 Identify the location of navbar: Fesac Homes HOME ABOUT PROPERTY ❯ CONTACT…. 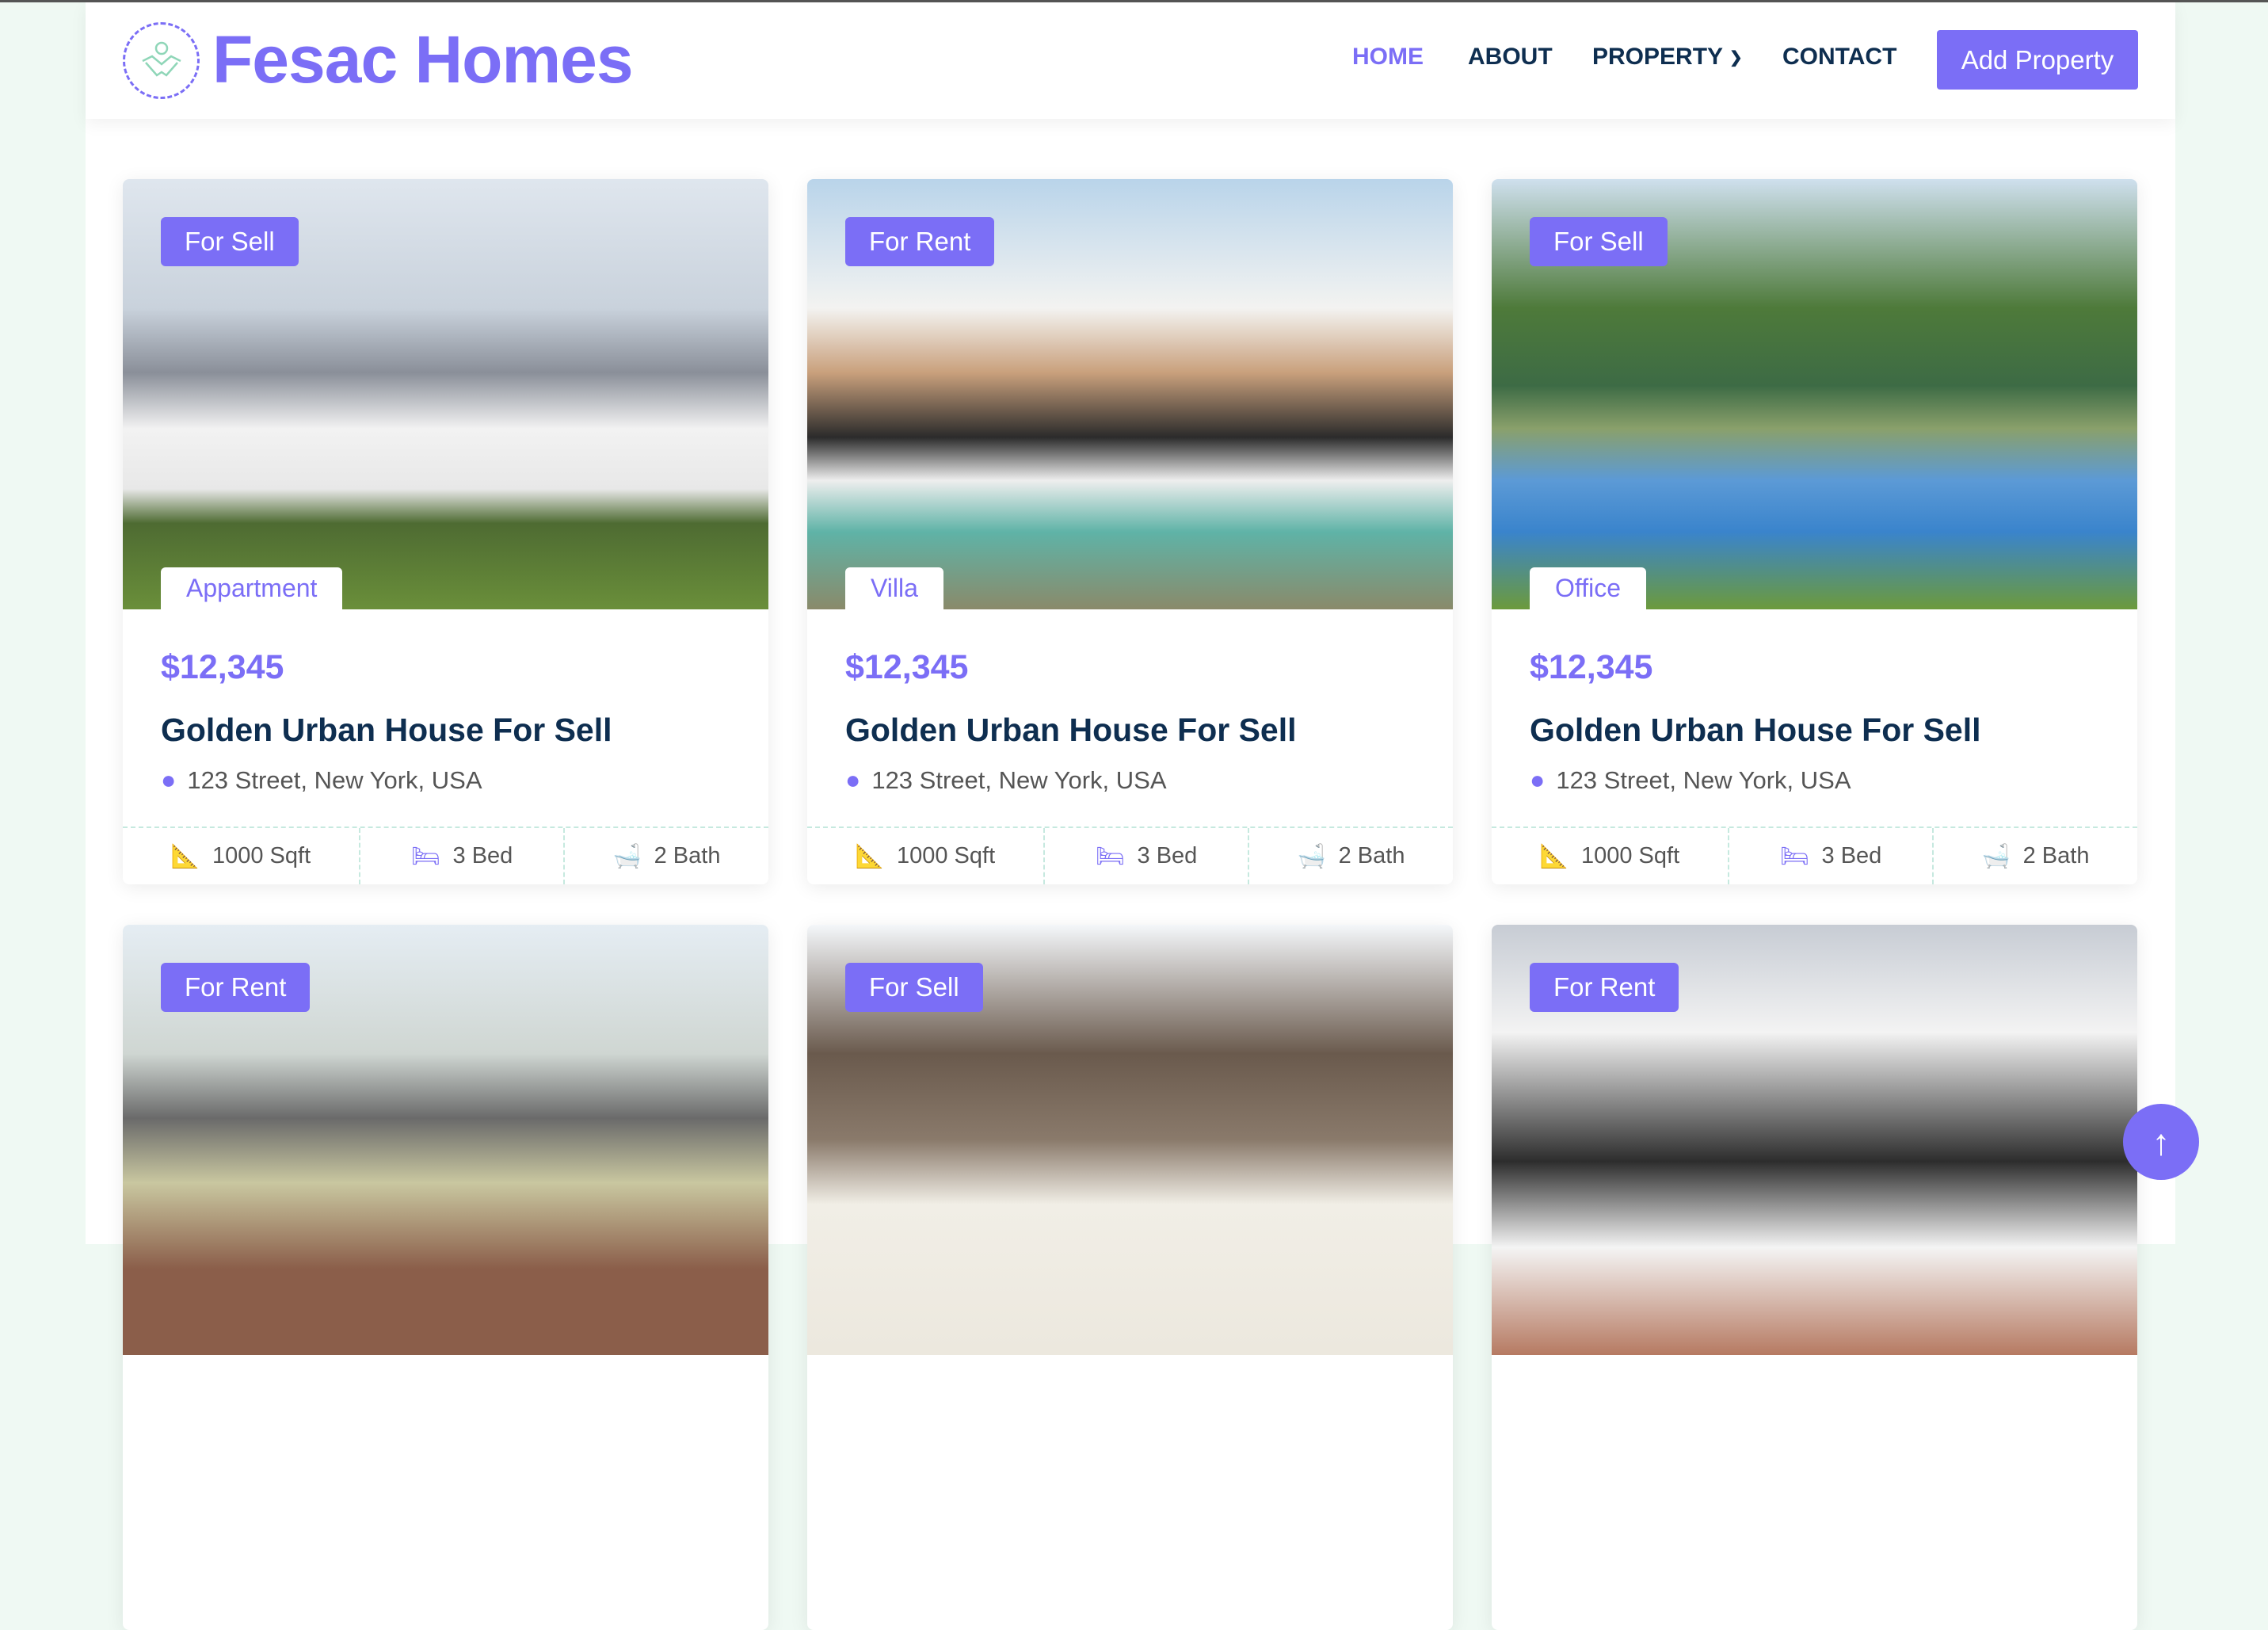
(1130, 61).